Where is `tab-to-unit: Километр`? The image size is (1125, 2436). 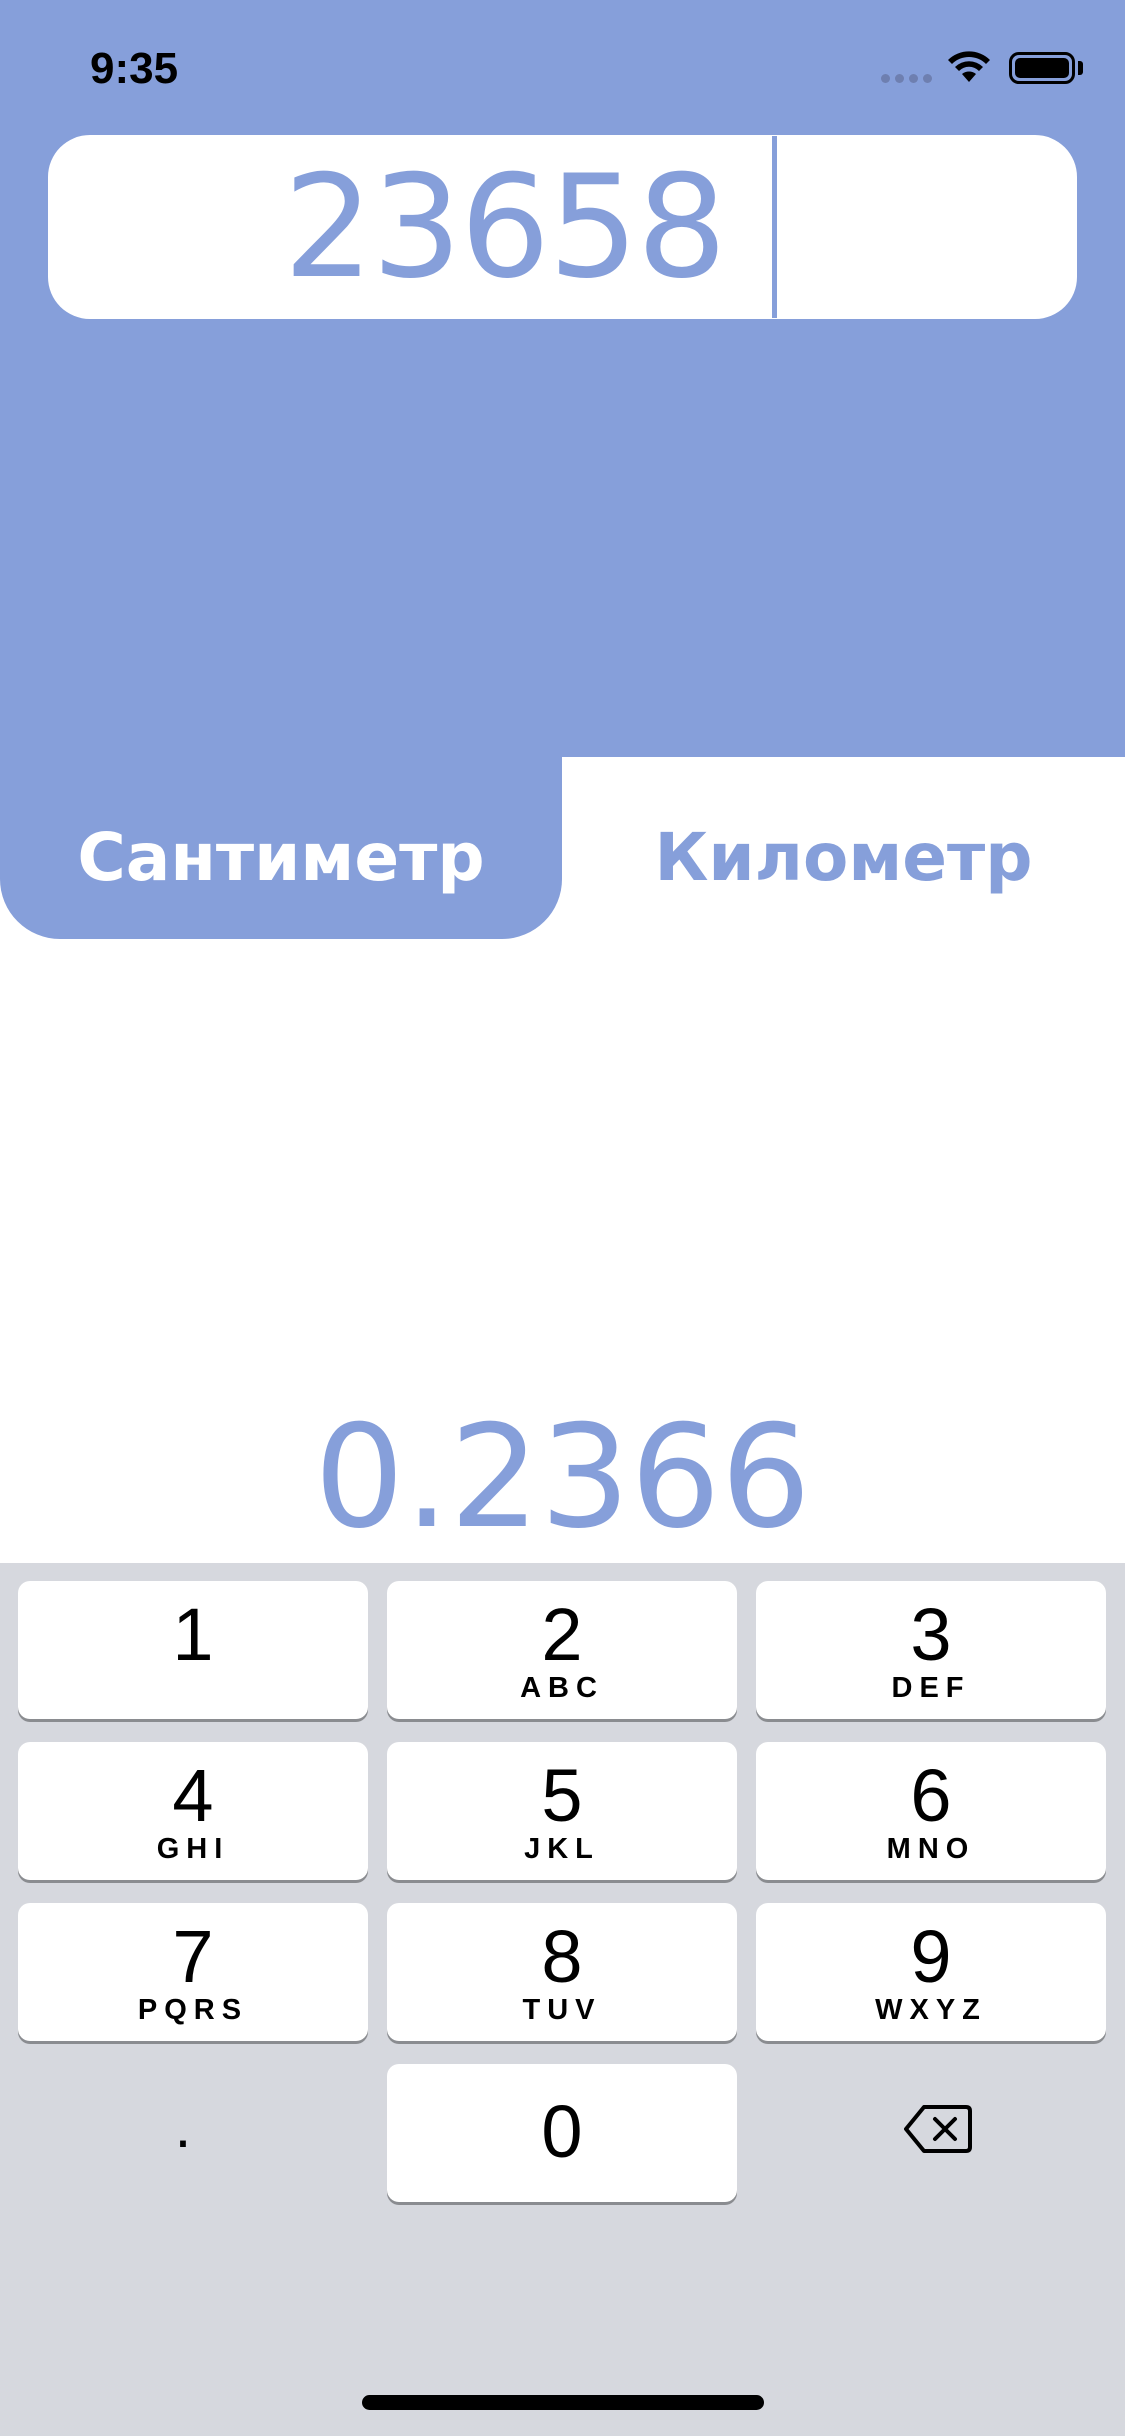 tab-to-unit: Километр is located at coordinates (843, 848).